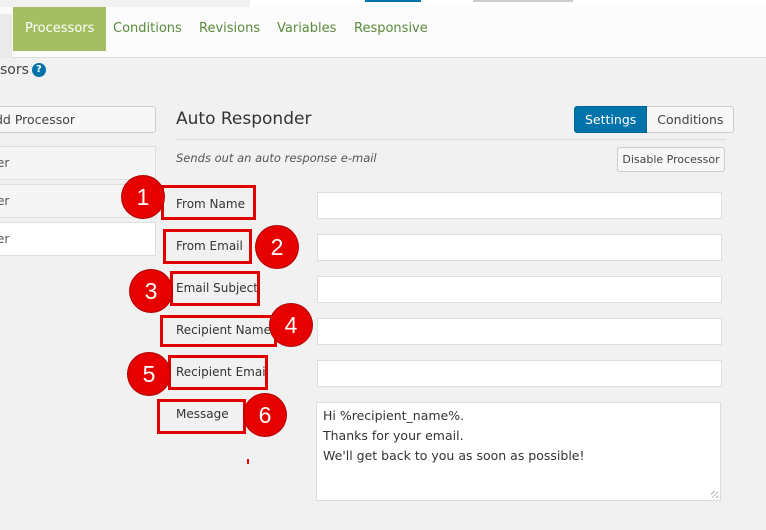  What do you see at coordinates (248, 461) in the screenshot?
I see `annotation-mark` at bounding box center [248, 461].